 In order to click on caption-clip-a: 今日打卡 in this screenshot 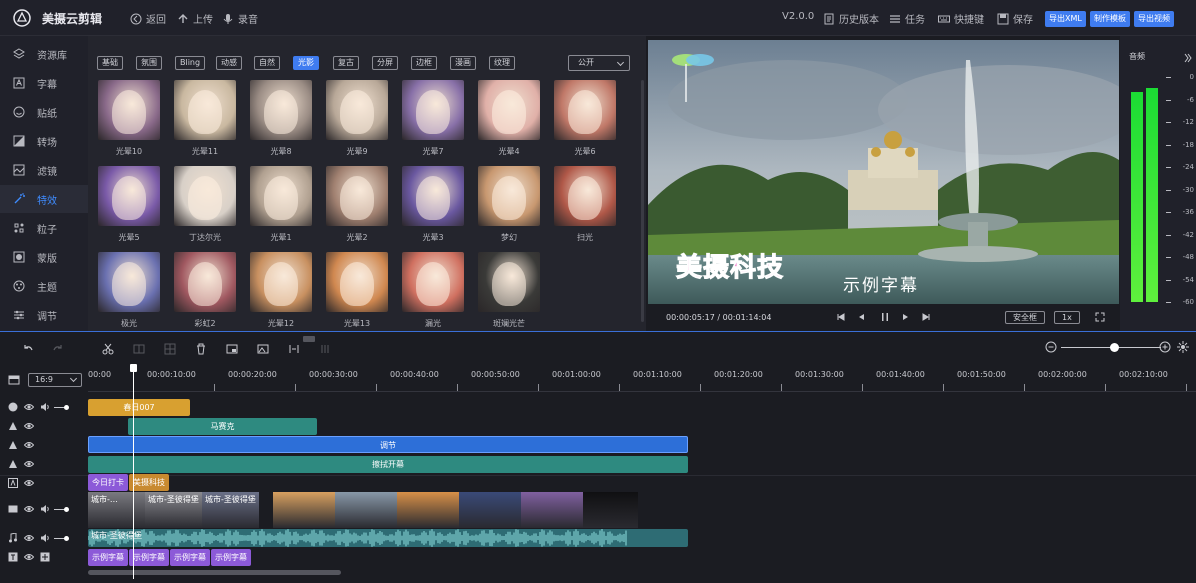, I will do `click(108, 482)`.